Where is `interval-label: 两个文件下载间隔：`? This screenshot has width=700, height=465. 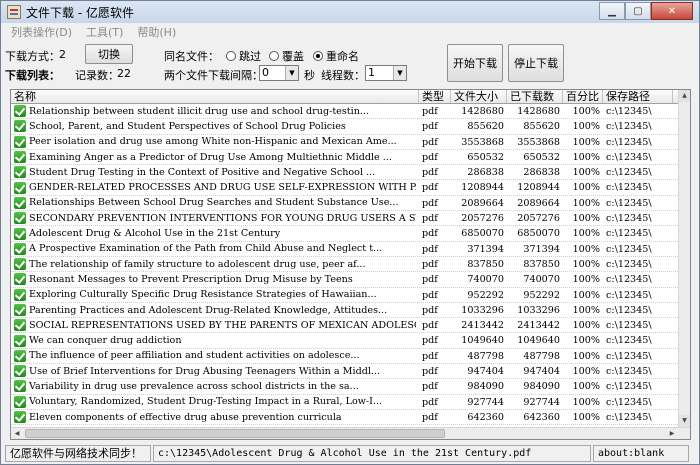
interval-label: 两个文件下载间隔： is located at coordinates (213, 75).